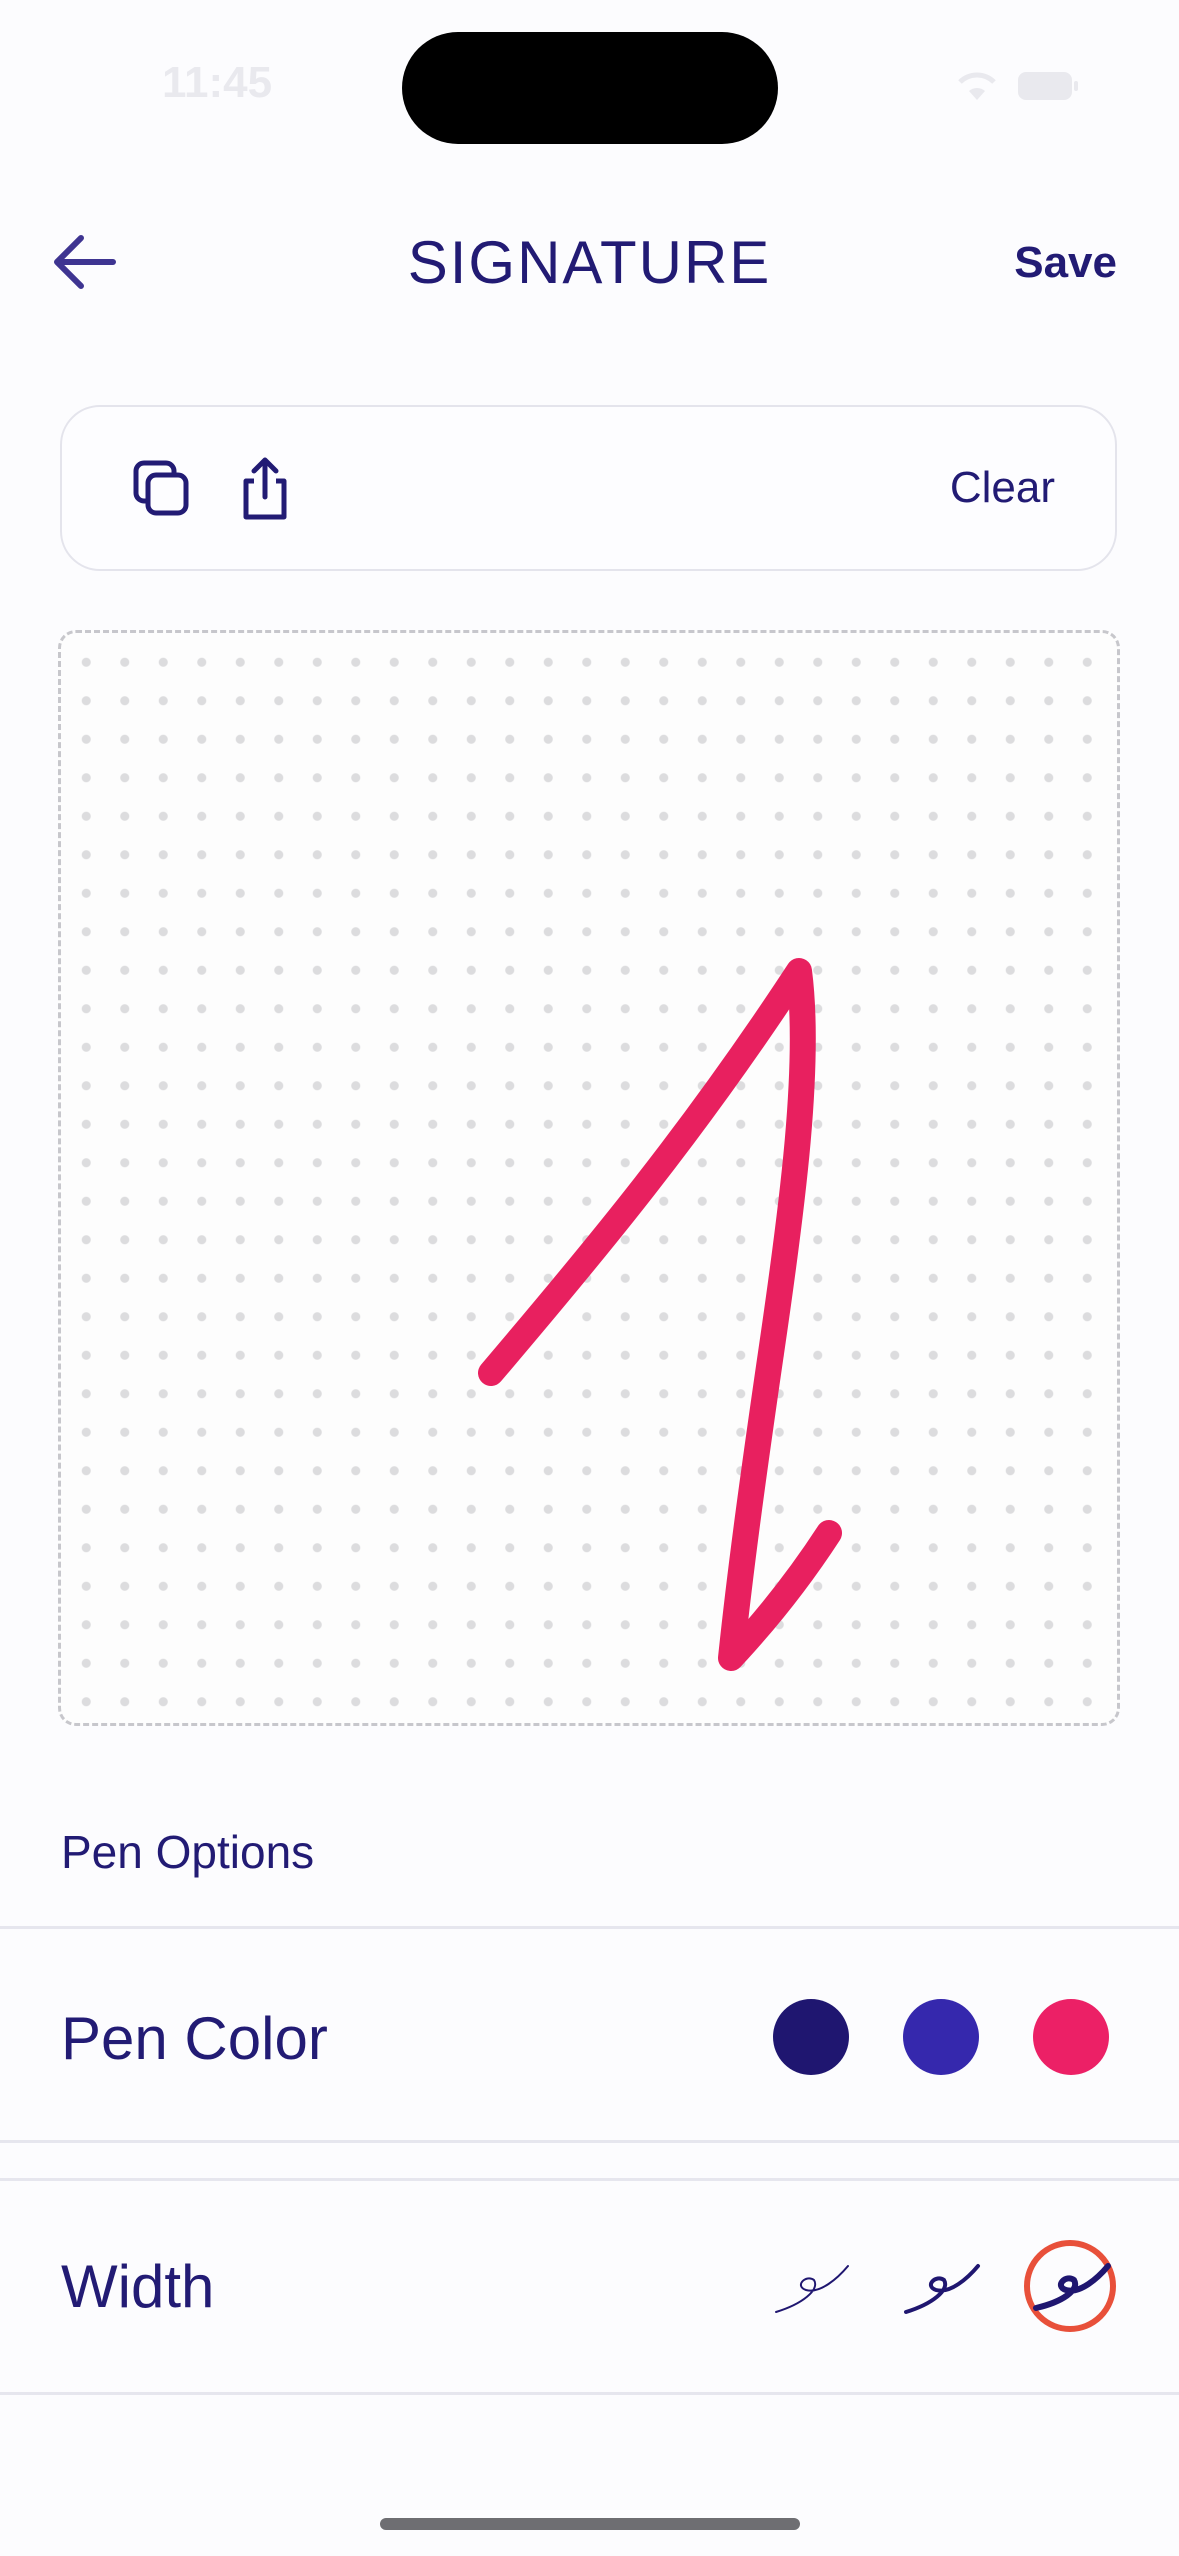  Describe the element at coordinates (138, 2286) in the screenshot. I see `width-label: Width` at that location.